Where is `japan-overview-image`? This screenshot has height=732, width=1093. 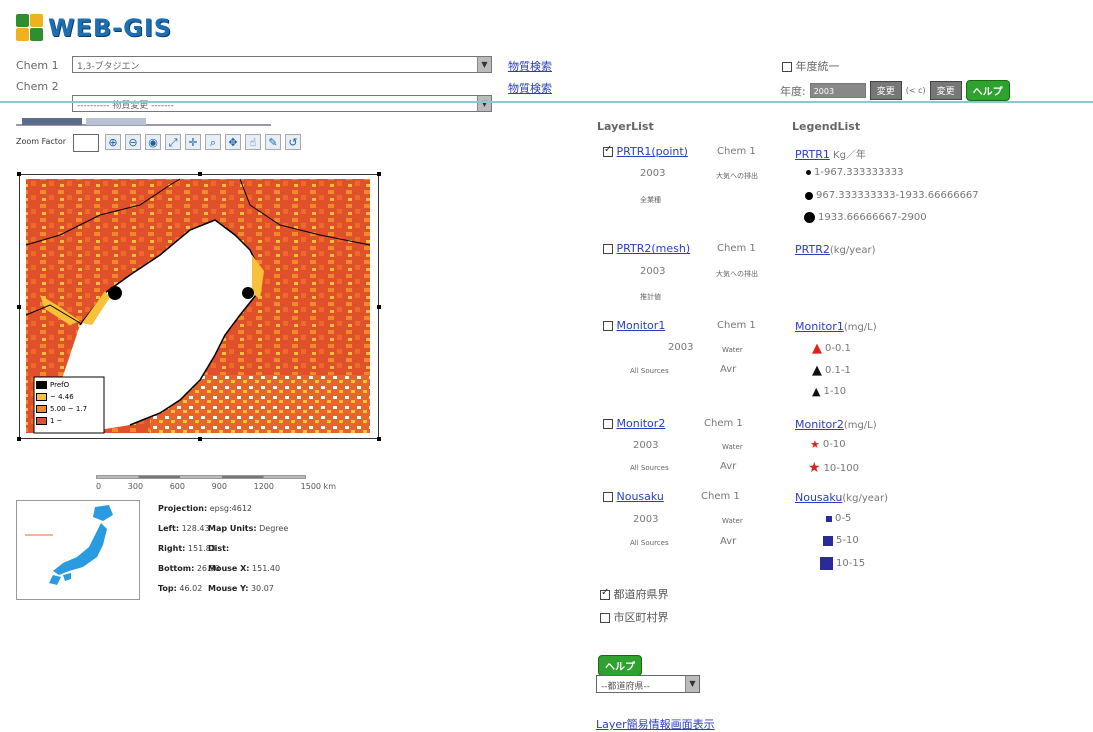 japan-overview-image is located at coordinates (78, 550).